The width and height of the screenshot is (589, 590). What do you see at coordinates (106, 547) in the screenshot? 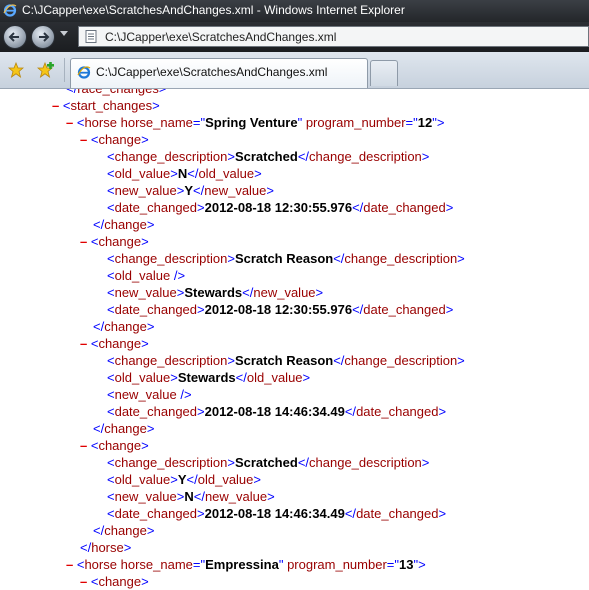
I see `xml-horse-close: </horse>` at bounding box center [106, 547].